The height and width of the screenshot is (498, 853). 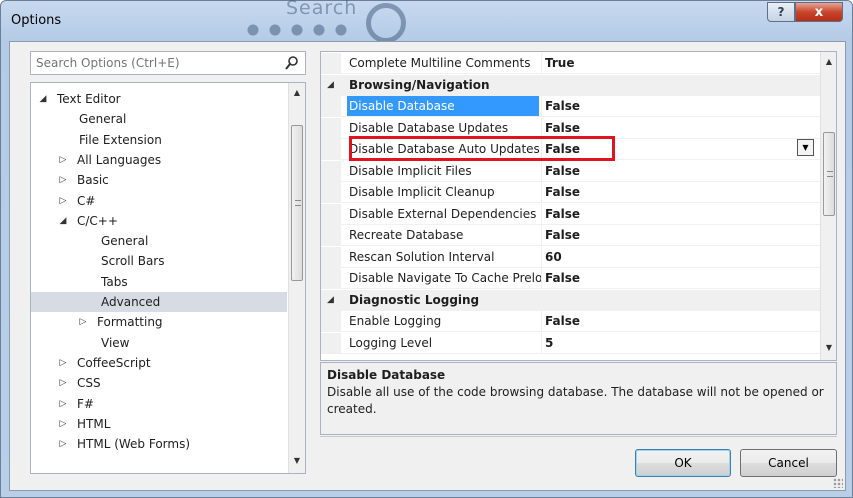 What do you see at coordinates (134, 444) in the screenshot?
I see `tree-item-label: HTML (Web Forms)` at bounding box center [134, 444].